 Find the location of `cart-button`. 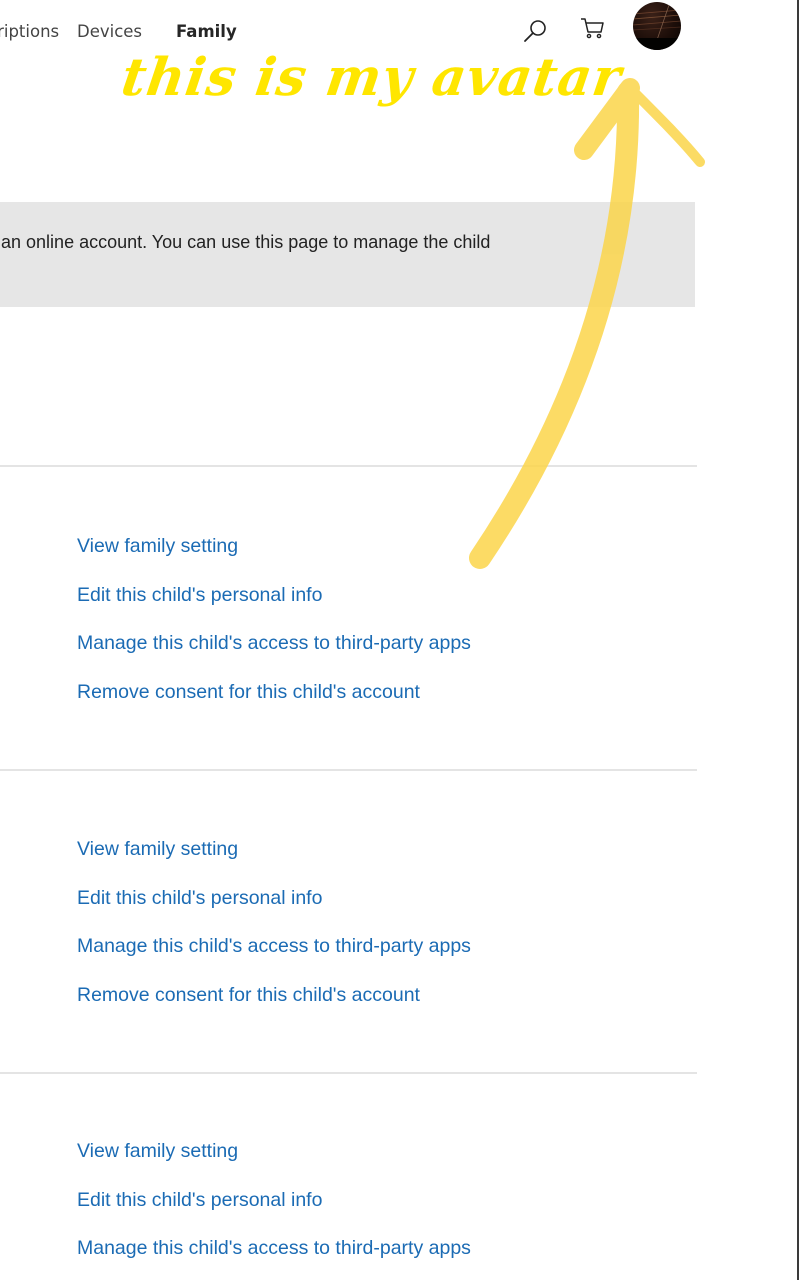

cart-button is located at coordinates (593, 29).